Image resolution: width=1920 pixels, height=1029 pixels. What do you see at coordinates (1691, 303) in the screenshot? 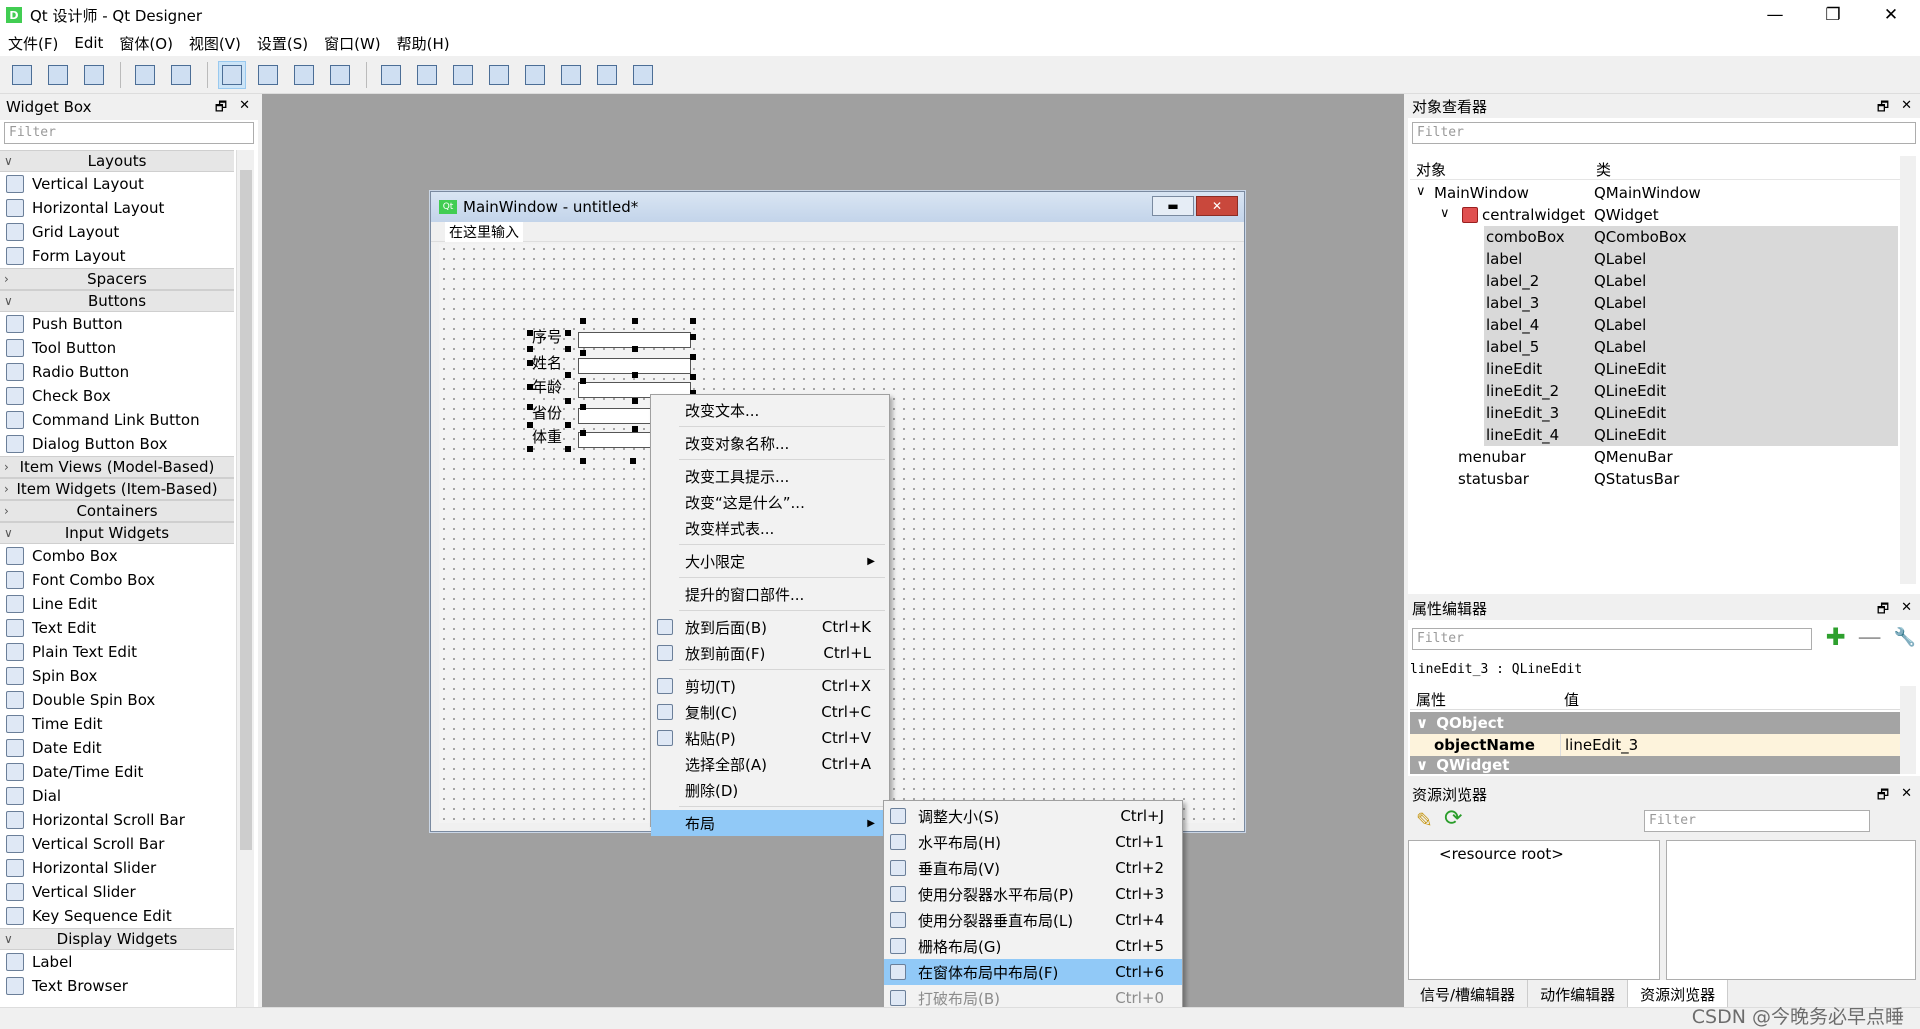
I see `object-row-label_3: label_3 QLabel` at bounding box center [1691, 303].